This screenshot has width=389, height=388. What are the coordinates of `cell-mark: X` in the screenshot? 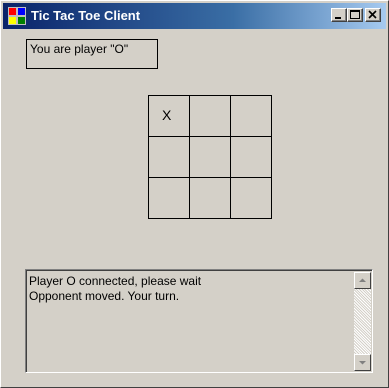 It's located at (167, 115).